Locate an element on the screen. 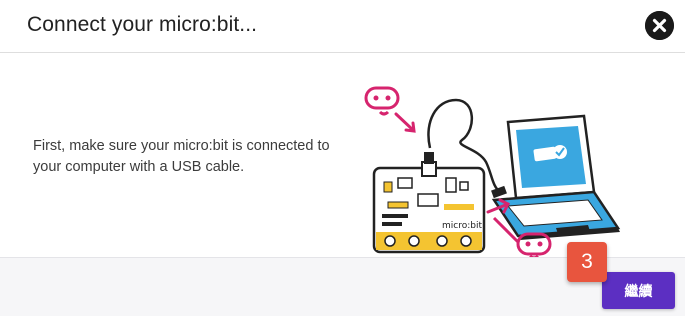  laptop-icon is located at coordinates (556, 177).